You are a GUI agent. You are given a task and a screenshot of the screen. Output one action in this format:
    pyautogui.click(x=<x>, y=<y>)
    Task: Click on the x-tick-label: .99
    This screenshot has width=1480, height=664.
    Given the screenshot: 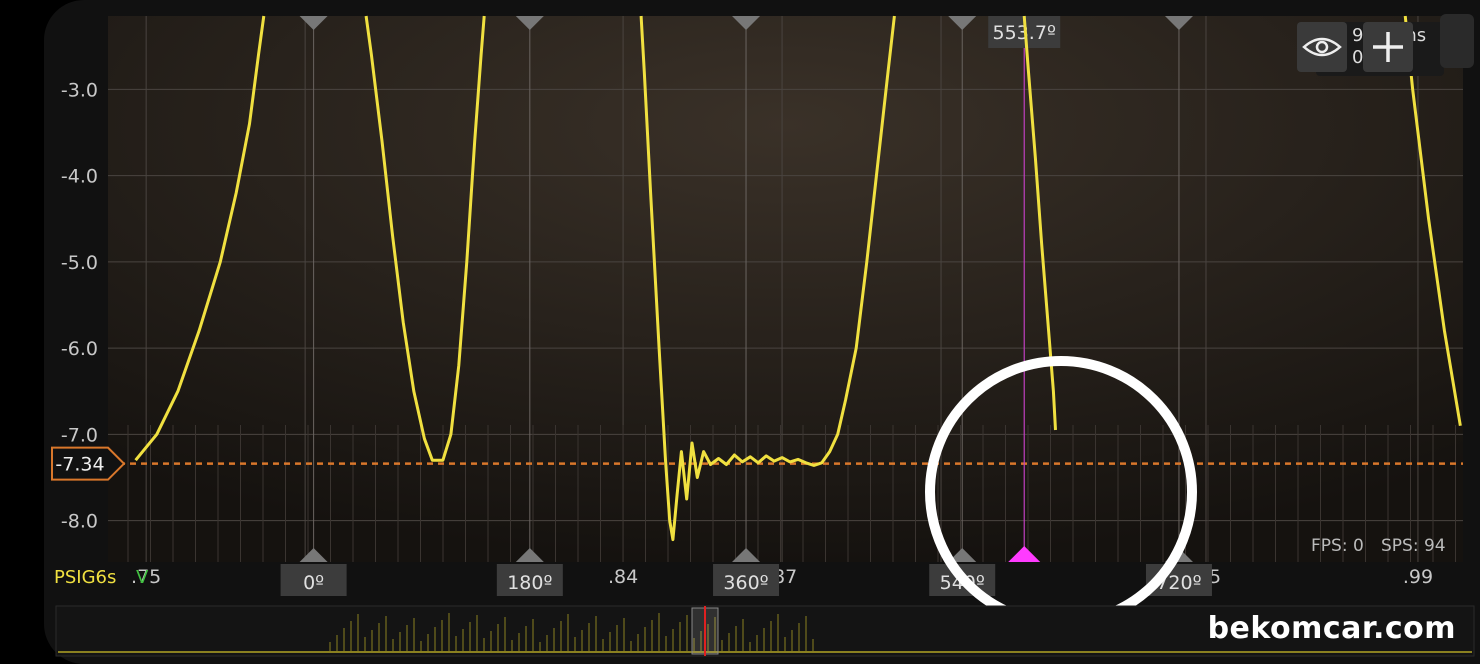 What is the action you would take?
    pyautogui.click(x=1418, y=577)
    